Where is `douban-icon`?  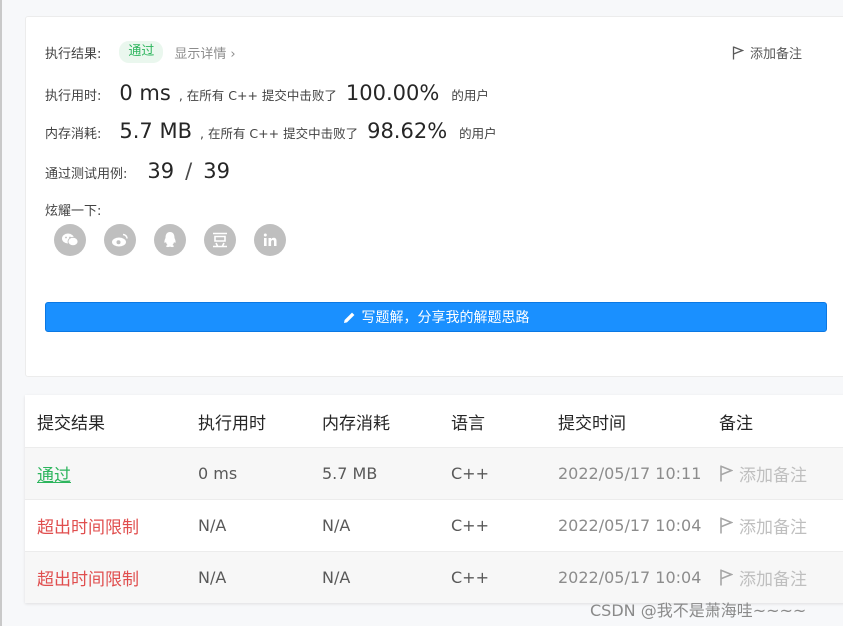 douban-icon is located at coordinates (220, 240).